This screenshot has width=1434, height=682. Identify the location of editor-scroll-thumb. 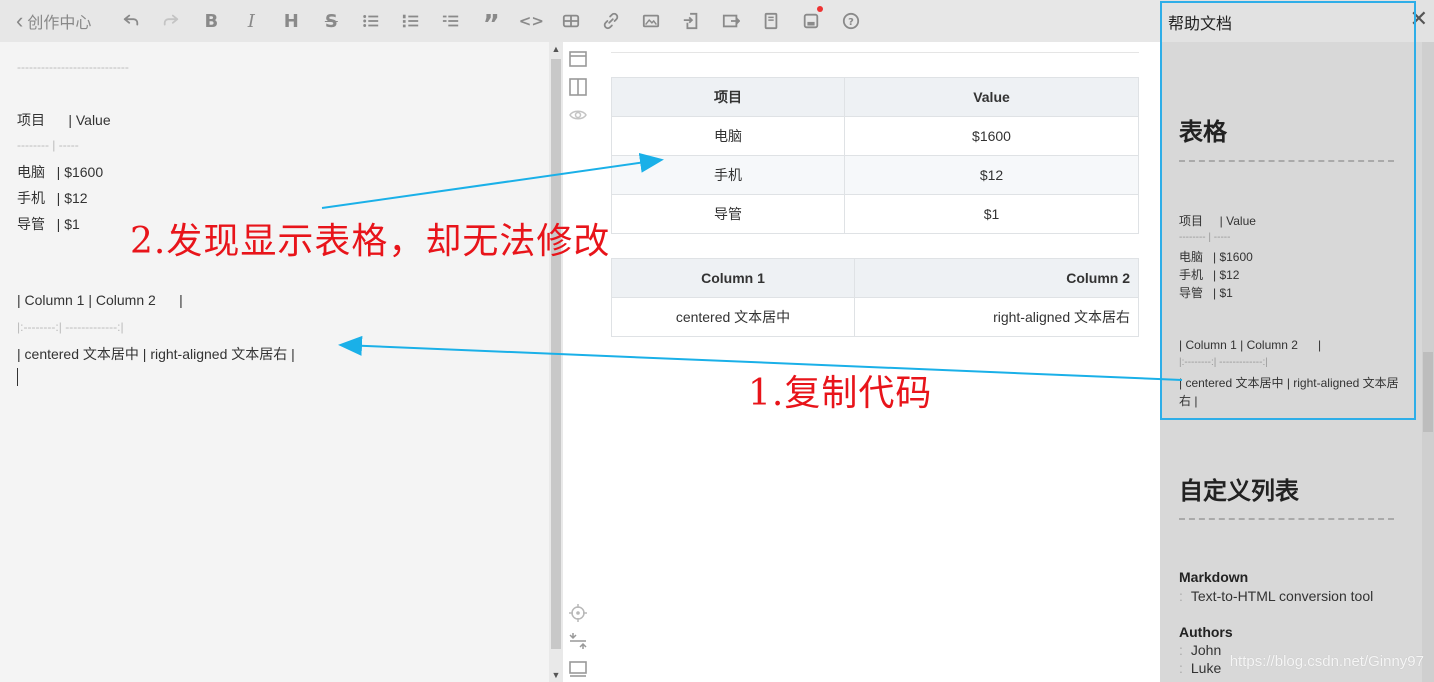
(556, 354).